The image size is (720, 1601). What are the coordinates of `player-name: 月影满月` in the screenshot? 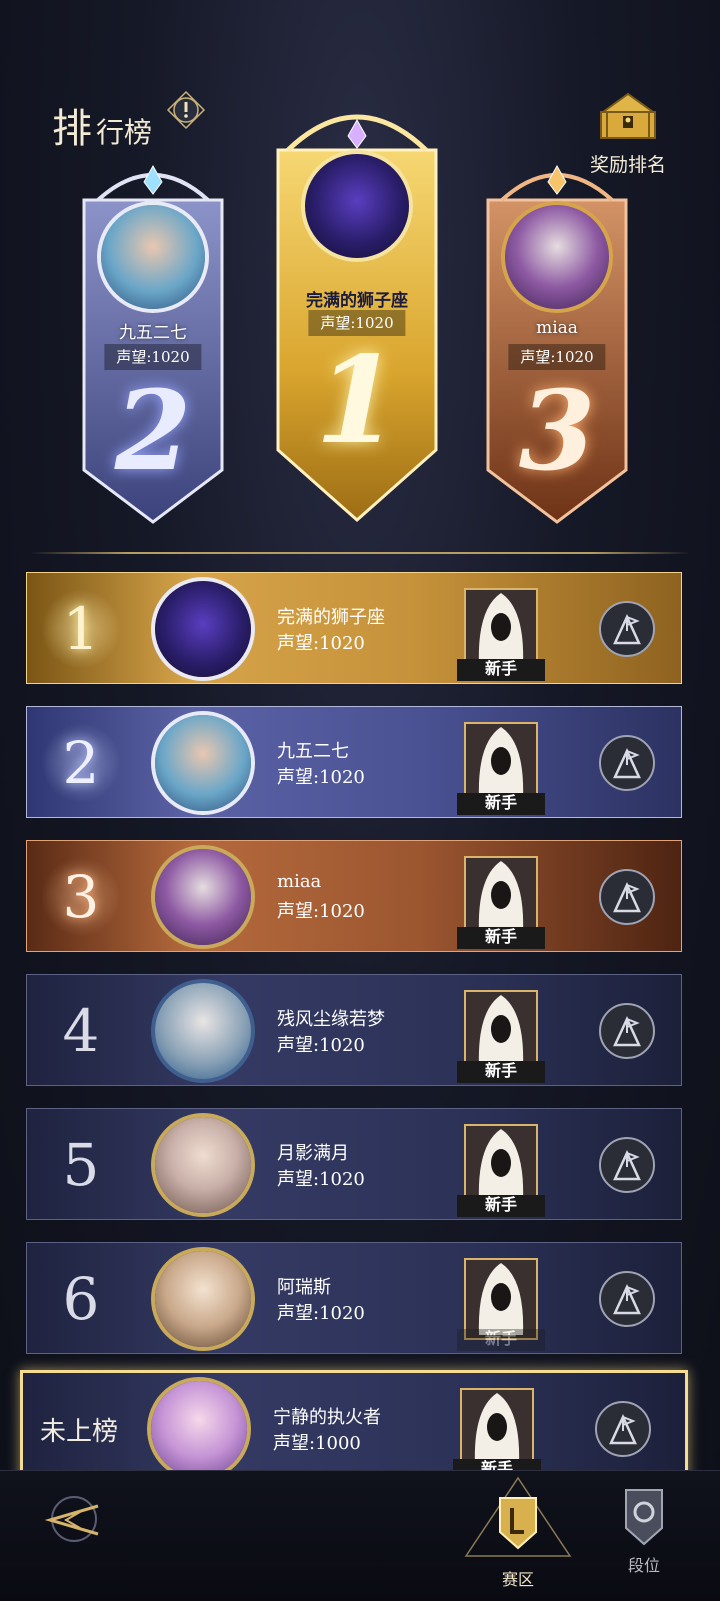 It's located at (313, 1153).